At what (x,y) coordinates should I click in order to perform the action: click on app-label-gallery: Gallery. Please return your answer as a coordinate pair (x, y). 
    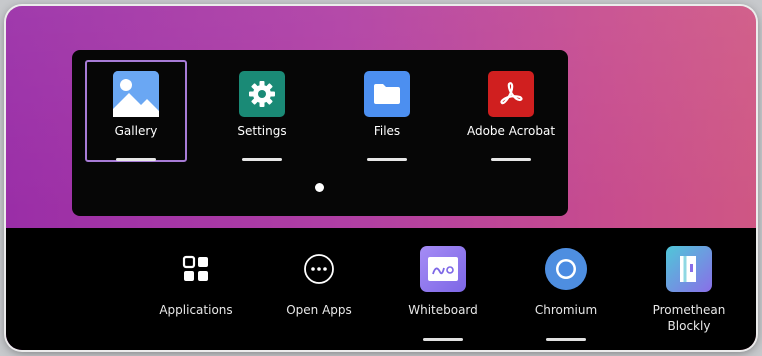
    Looking at the image, I should click on (136, 131).